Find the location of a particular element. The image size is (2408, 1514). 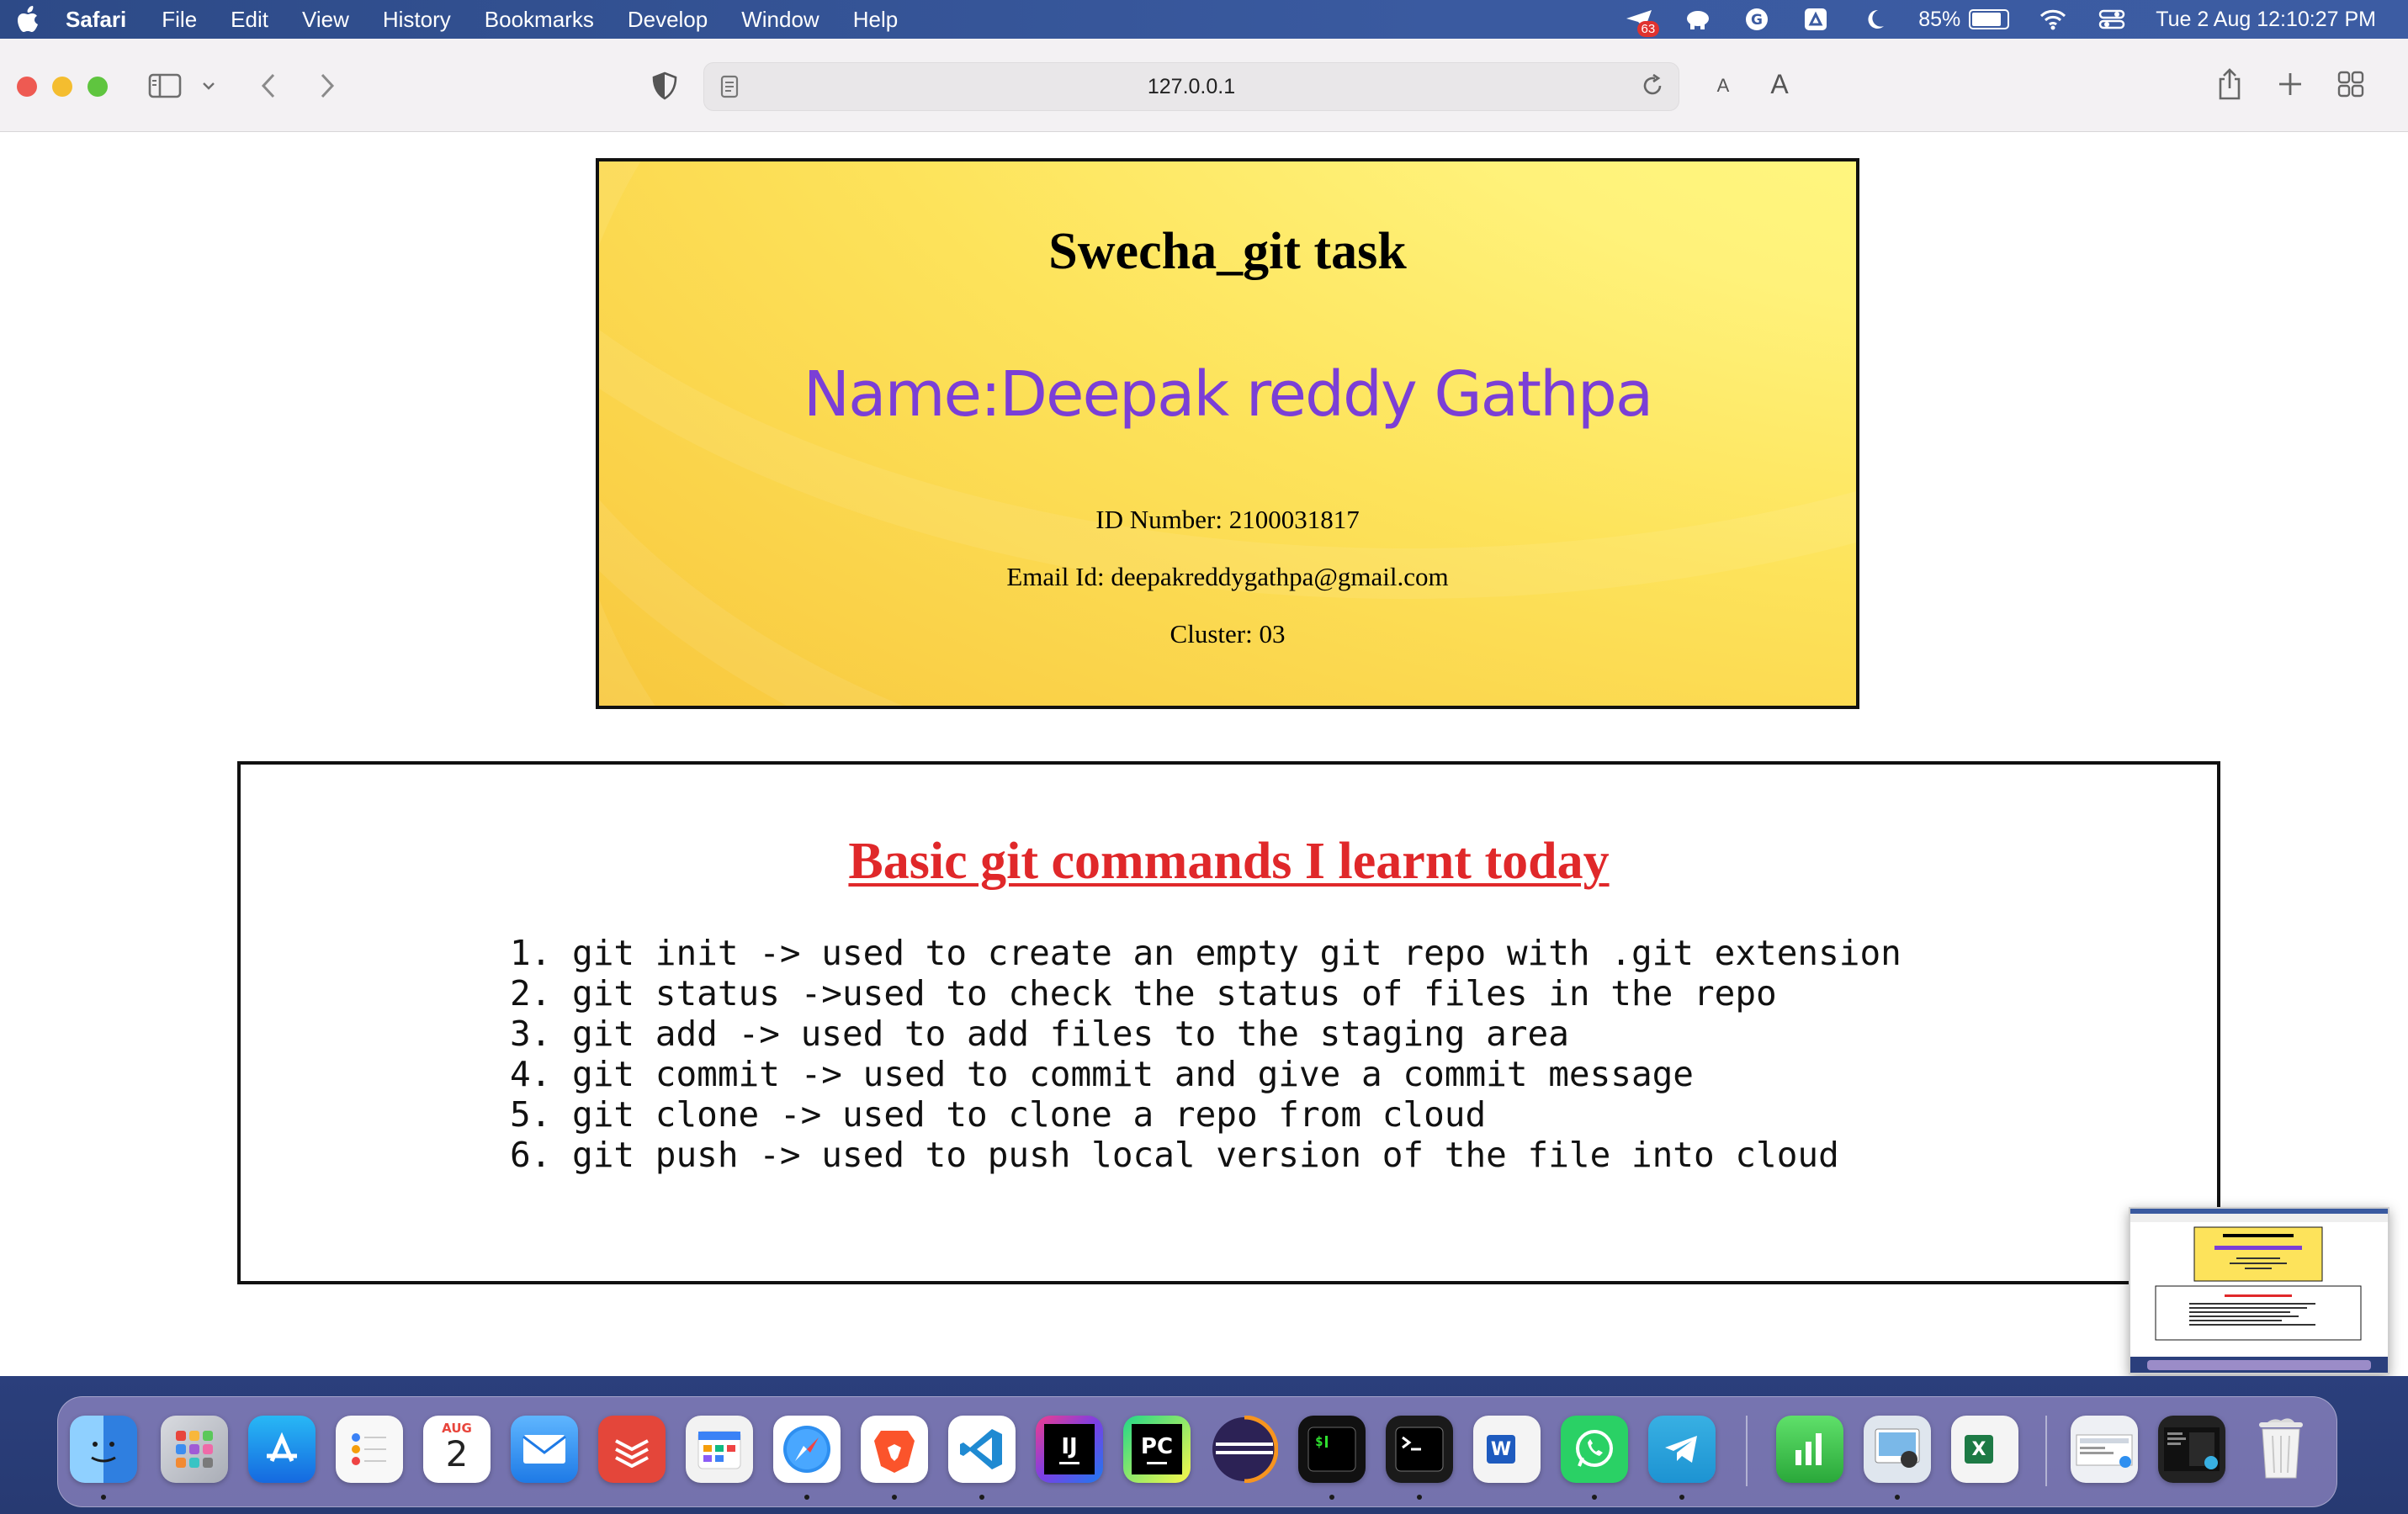

commands-heading: Basic git commands I learnt today is located at coordinates (1229, 862).